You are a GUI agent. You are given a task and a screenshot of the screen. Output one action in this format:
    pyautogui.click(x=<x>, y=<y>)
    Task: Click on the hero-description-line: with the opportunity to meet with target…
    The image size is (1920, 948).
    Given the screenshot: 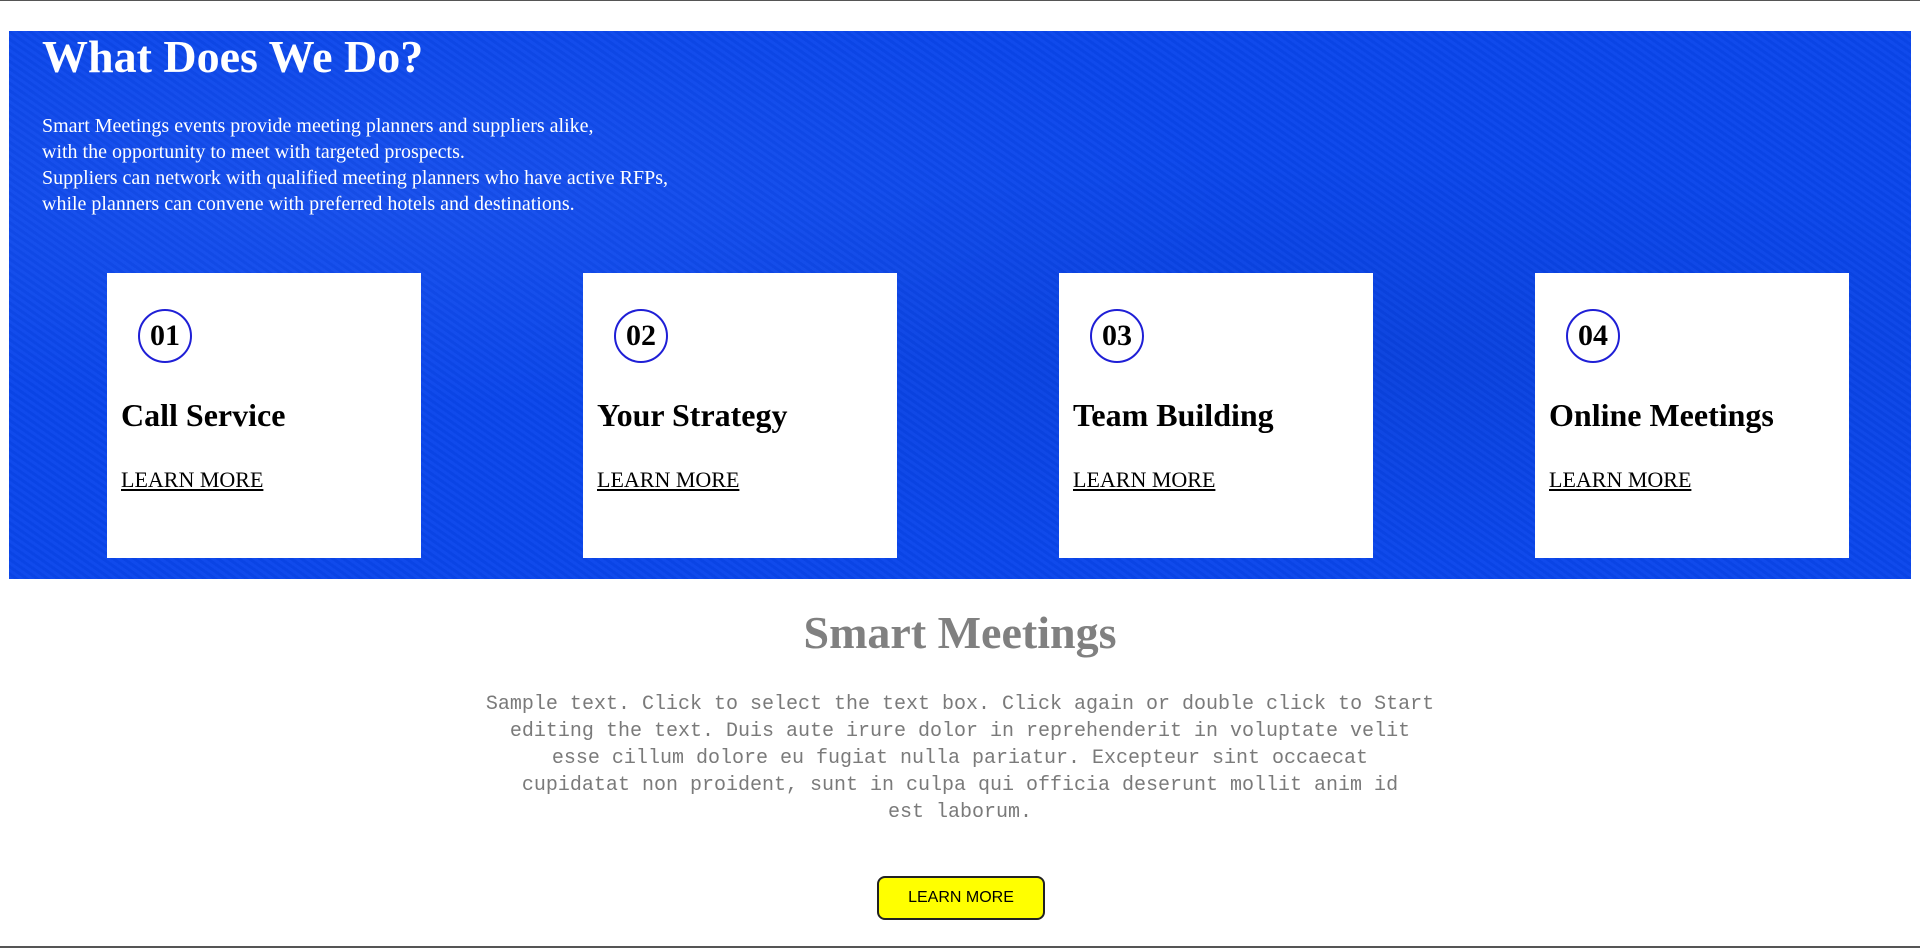 What is the action you would take?
    pyautogui.click(x=253, y=152)
    